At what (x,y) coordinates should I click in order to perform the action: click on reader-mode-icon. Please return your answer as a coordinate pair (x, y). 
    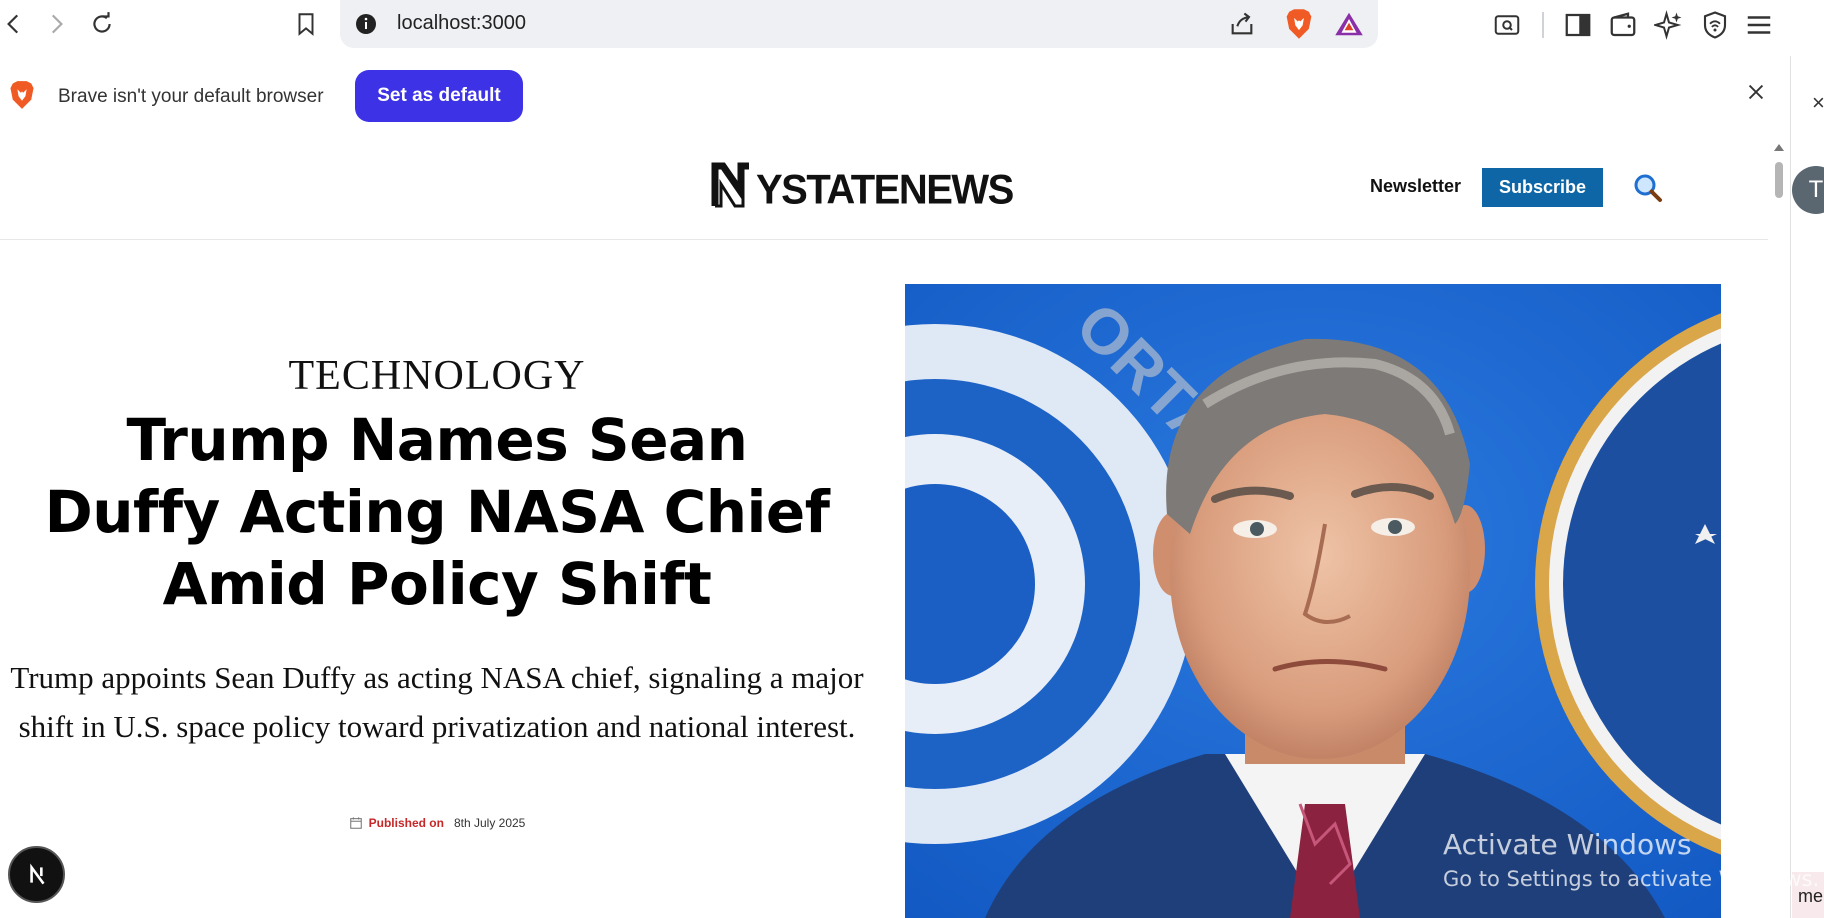
    Looking at the image, I should click on (1507, 25).